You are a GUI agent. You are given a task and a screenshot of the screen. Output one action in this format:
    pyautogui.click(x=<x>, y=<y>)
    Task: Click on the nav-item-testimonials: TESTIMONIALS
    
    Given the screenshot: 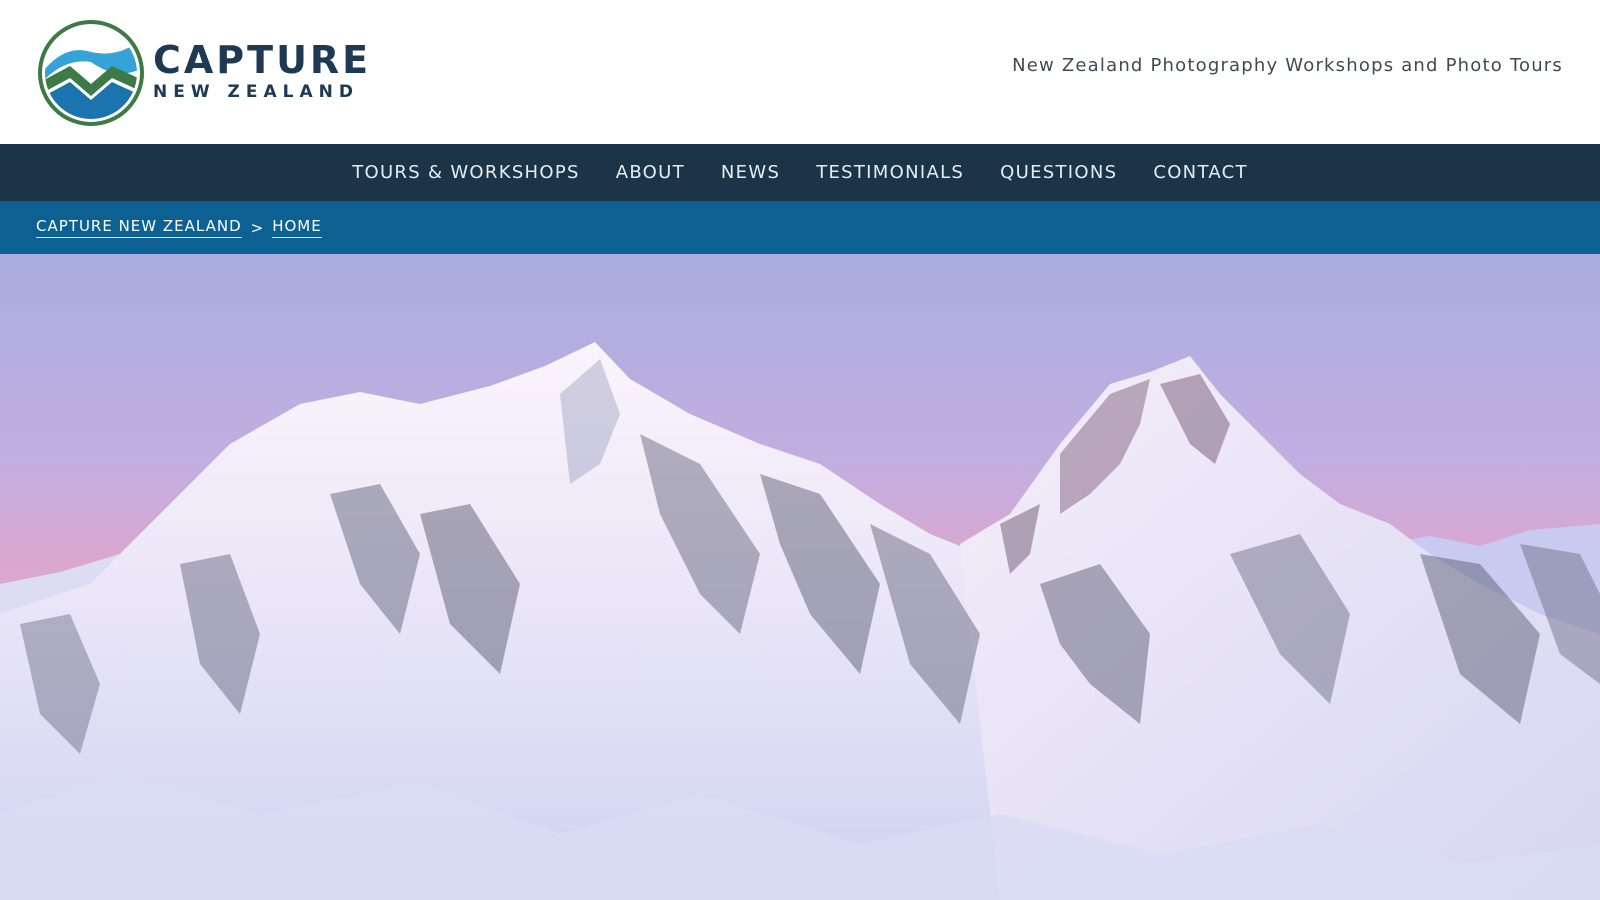 What is the action you would take?
    pyautogui.click(x=890, y=172)
    